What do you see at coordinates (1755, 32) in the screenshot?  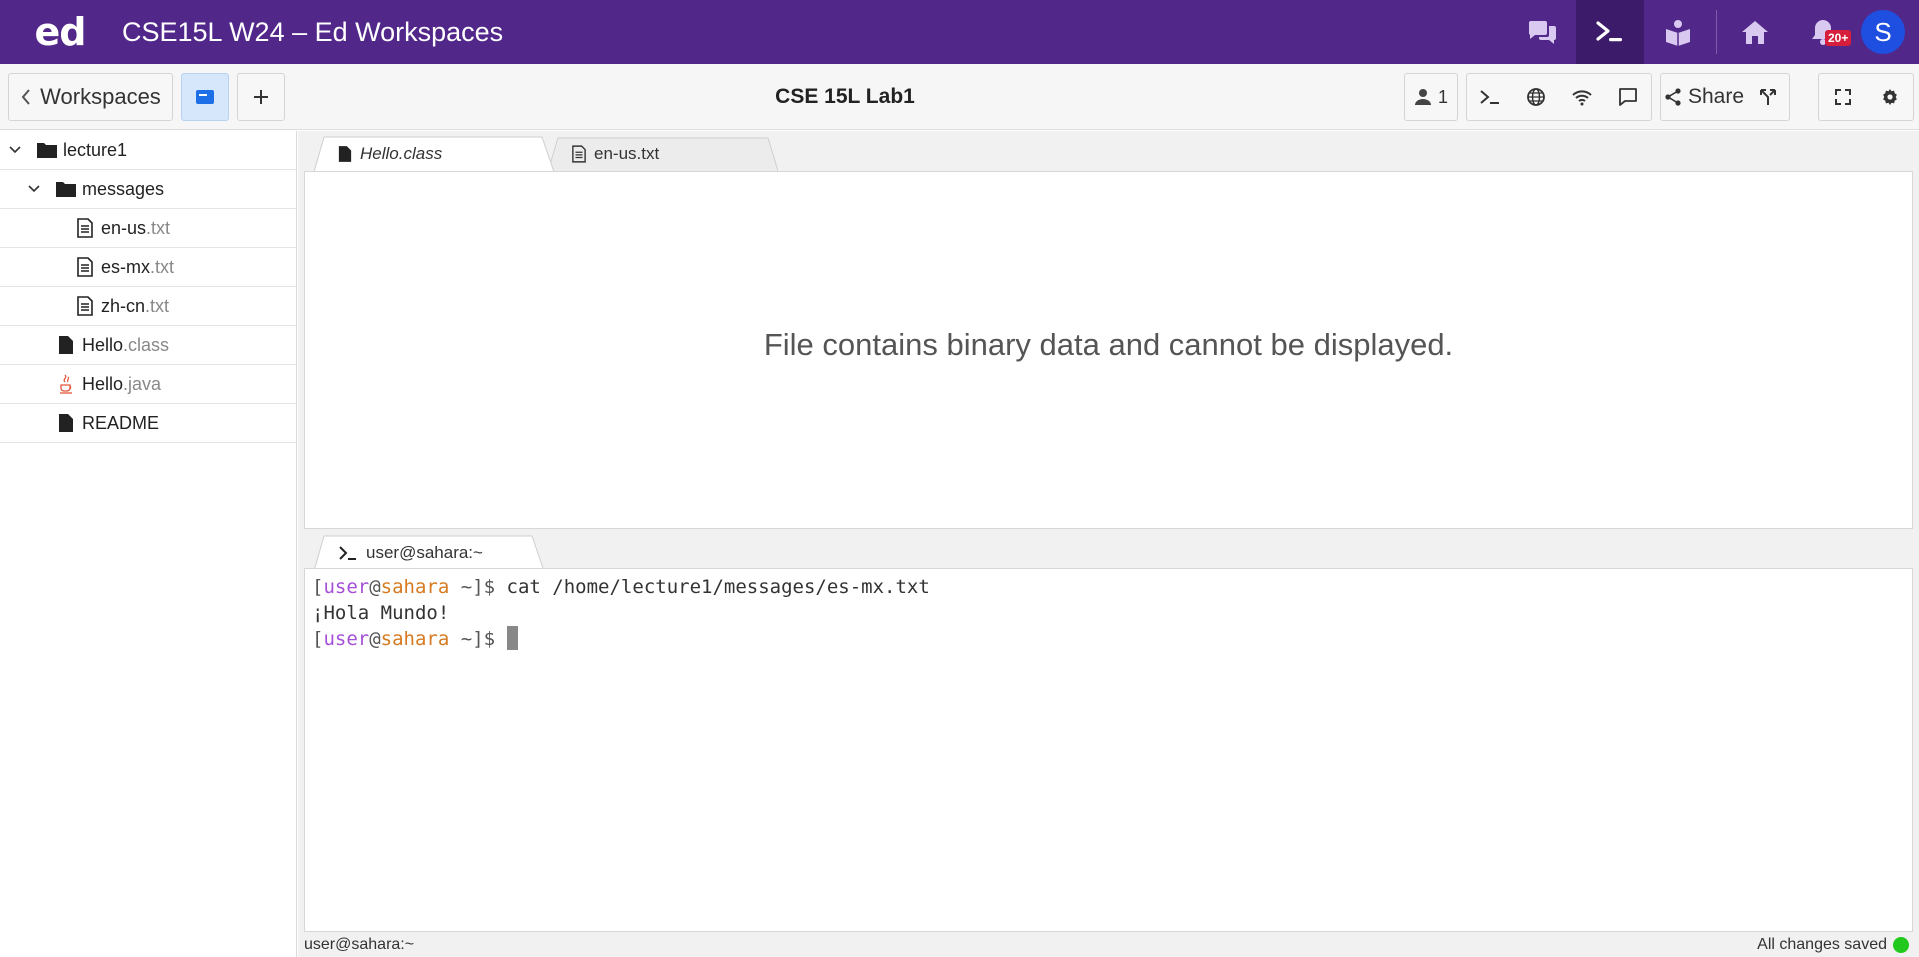 I see `home-icon` at bounding box center [1755, 32].